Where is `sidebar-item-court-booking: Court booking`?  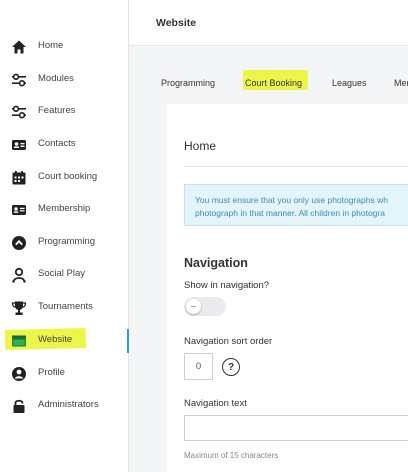 sidebar-item-court-booking: Court booking is located at coordinates (64, 178).